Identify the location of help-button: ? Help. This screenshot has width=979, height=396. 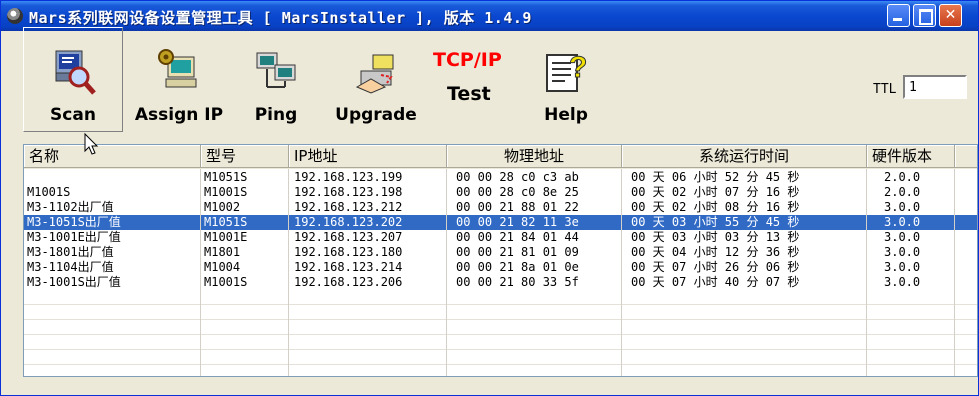
(566, 85).